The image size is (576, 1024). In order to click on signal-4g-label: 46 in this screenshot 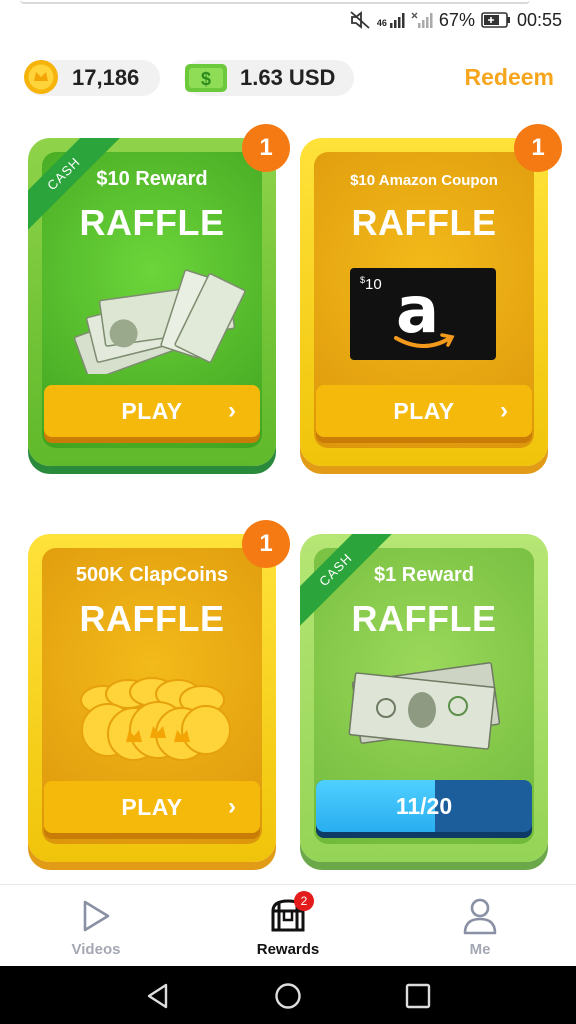, I will do `click(381, 23)`.